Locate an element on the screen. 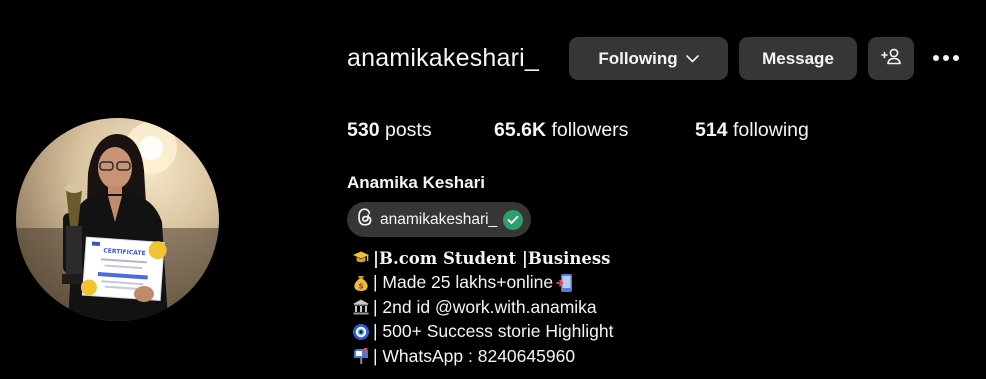 This screenshot has height=379, width=986. add-person-icon is located at coordinates (891, 58).